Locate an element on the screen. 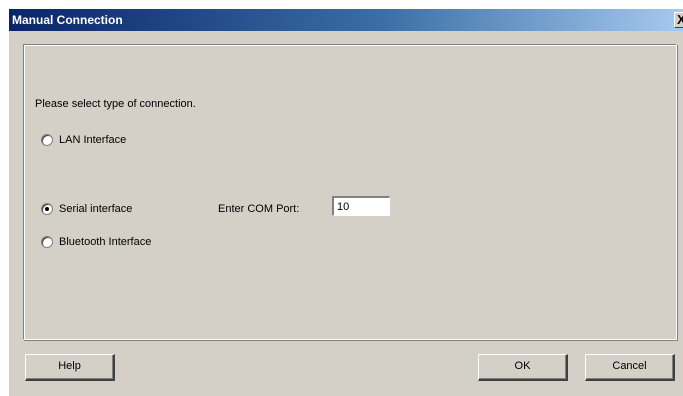  com-port-input is located at coordinates (361, 206).